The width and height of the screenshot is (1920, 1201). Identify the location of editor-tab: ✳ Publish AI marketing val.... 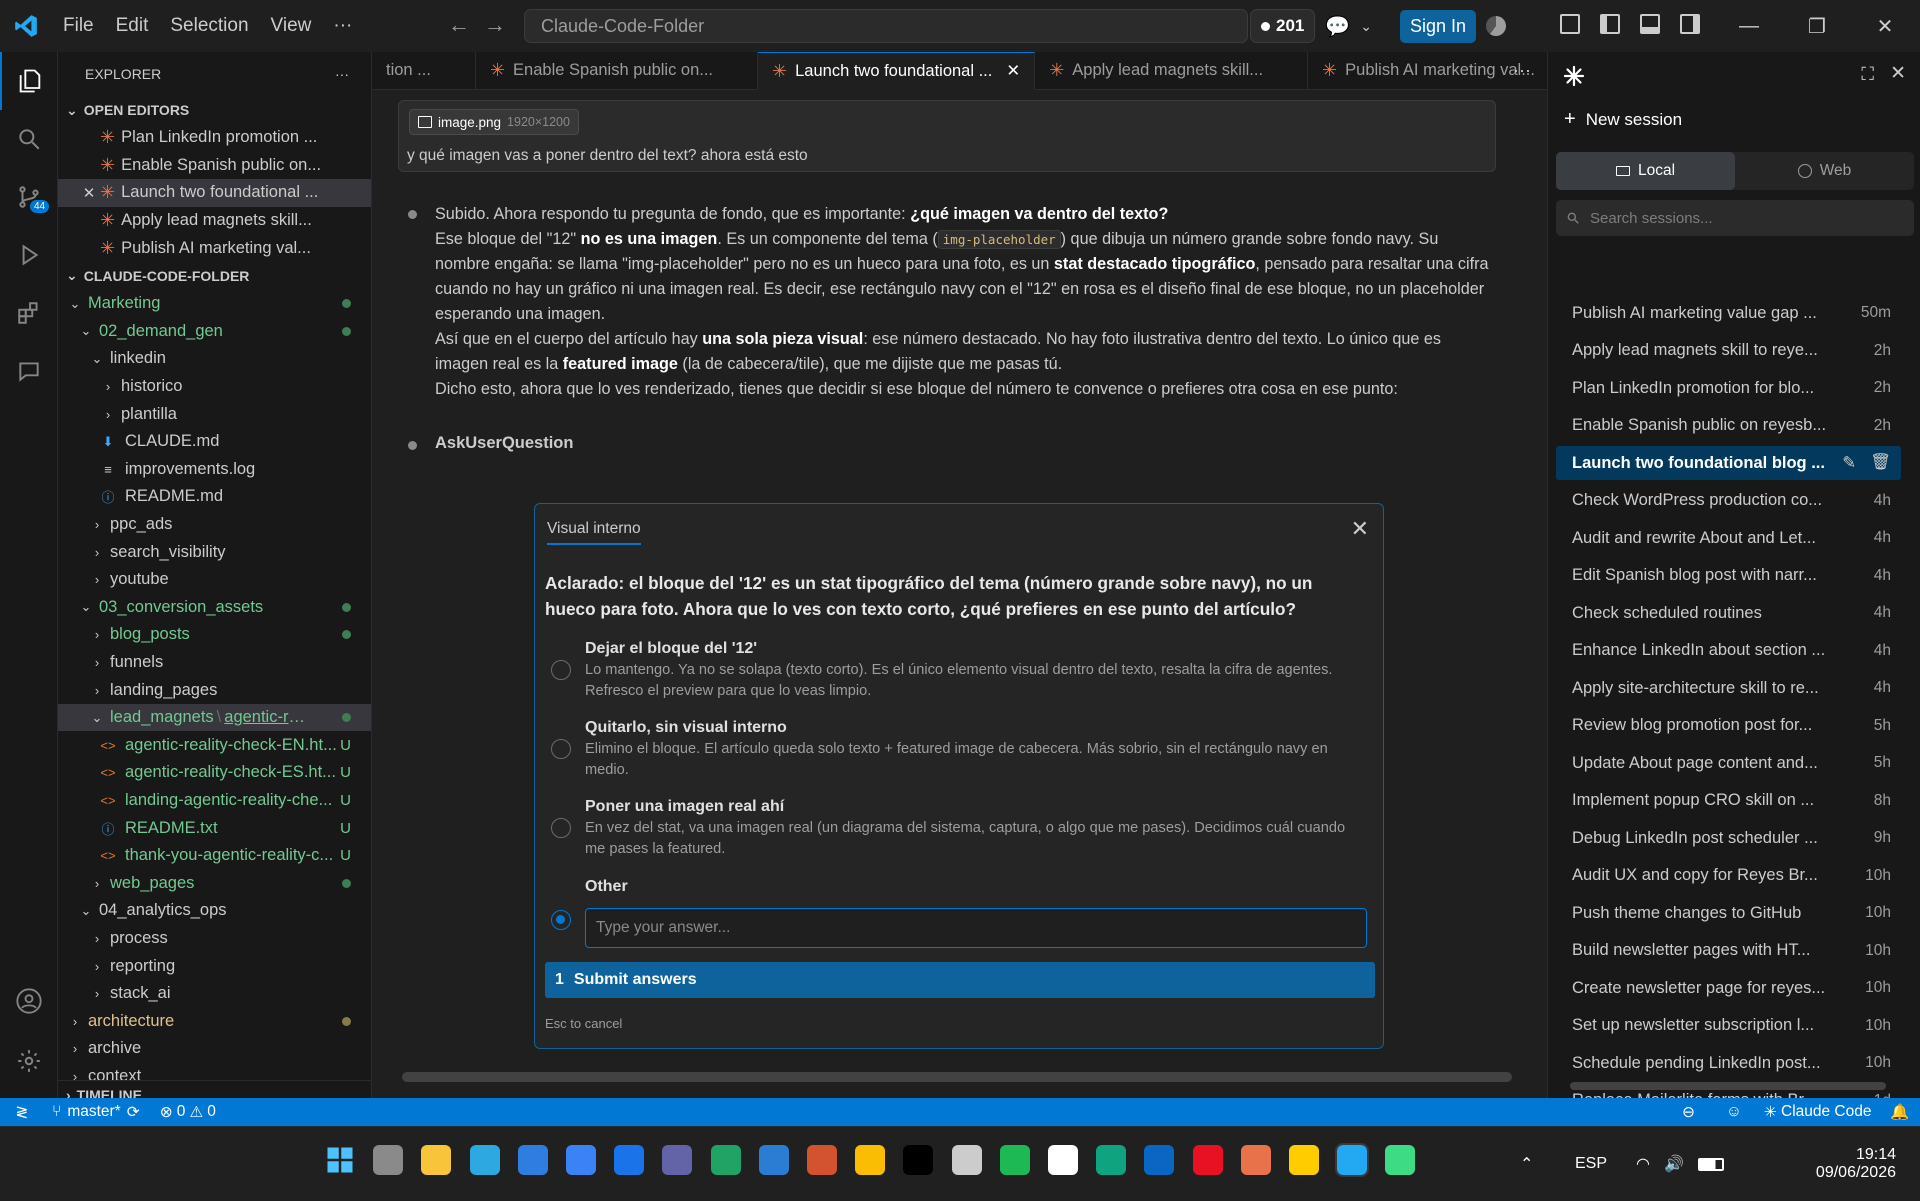
(1444, 70).